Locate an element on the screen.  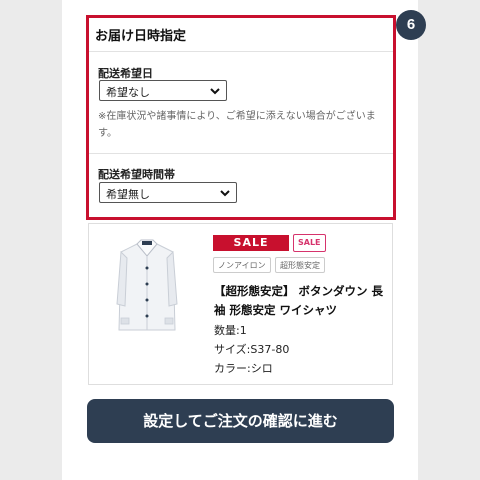
tag-super-wrinkle-free: 超形態安定 is located at coordinates (300, 265).